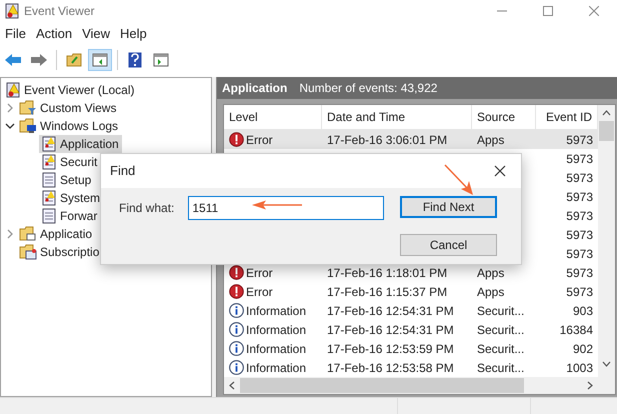 The image size is (617, 414). Describe the element at coordinates (123, 171) in the screenshot. I see `dialog-title: Find` at that location.